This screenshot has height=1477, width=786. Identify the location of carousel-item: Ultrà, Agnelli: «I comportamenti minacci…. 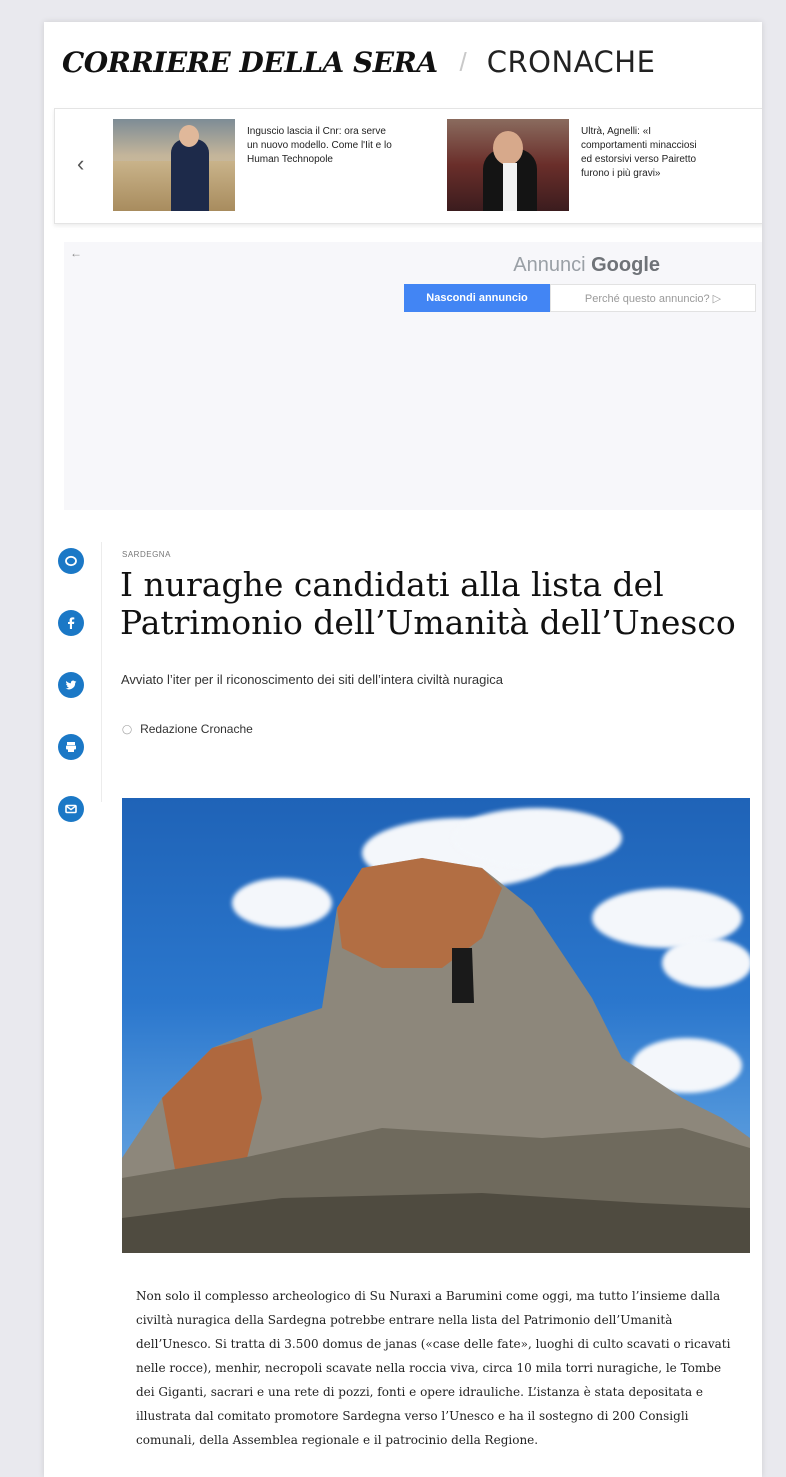
(578, 165).